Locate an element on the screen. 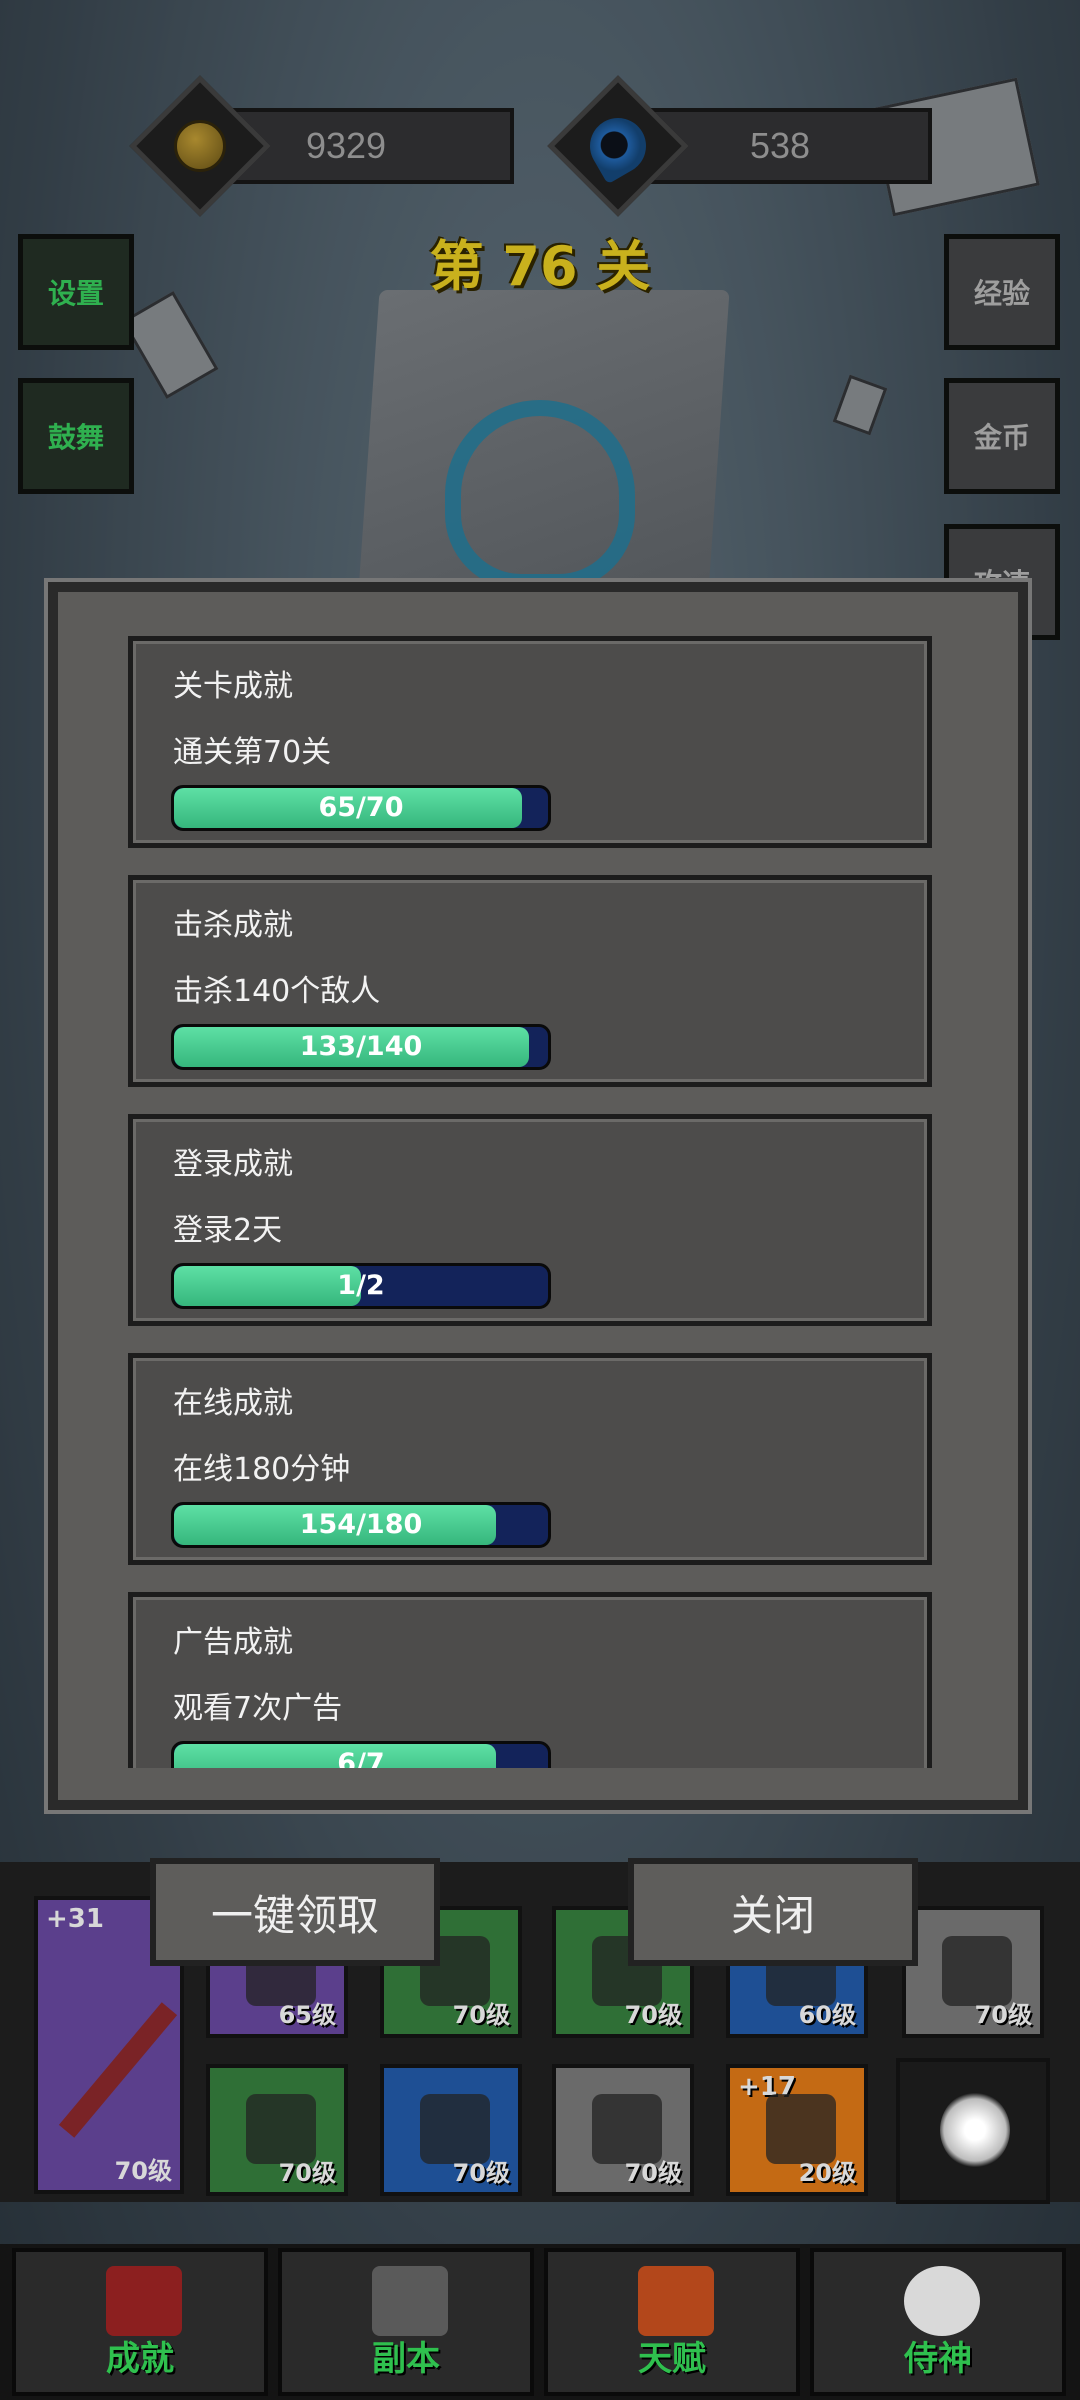 The height and width of the screenshot is (2400, 1080). slot-level: 65级 is located at coordinates (307, 2015).